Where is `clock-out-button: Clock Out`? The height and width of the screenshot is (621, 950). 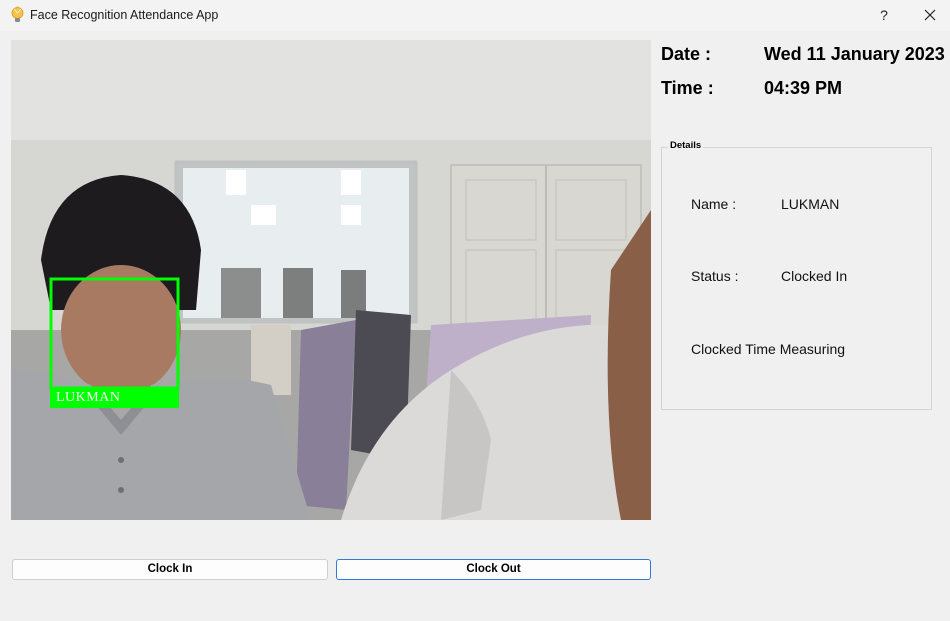
clock-out-button: Clock Out is located at coordinates (493, 569).